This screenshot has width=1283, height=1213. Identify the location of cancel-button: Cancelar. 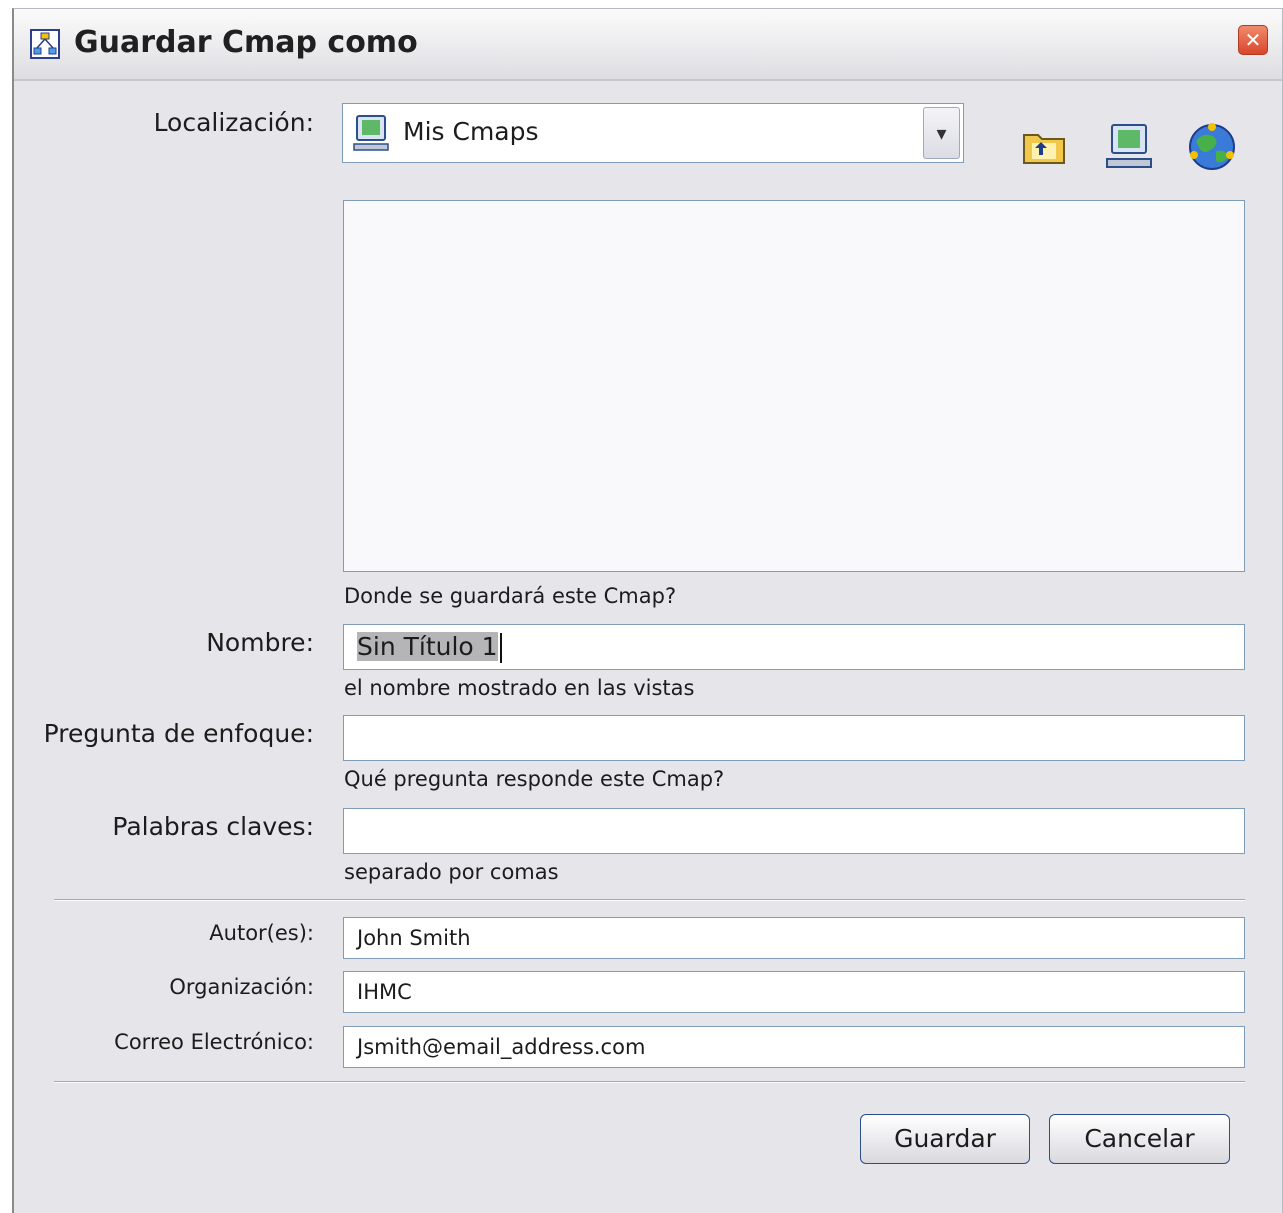
(1139, 1139).